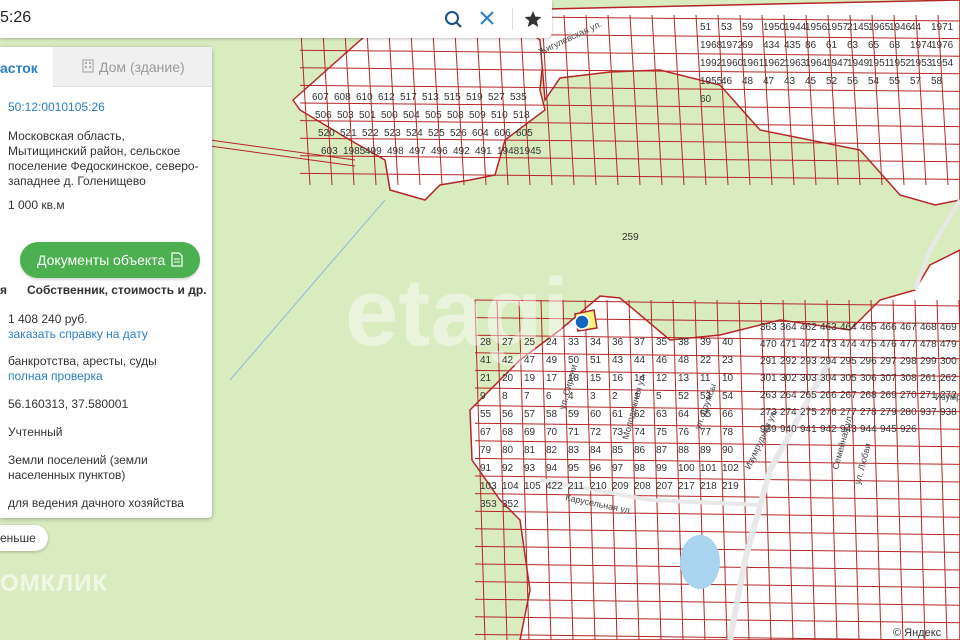  I want to click on parcel-number: 40, so click(728, 342).